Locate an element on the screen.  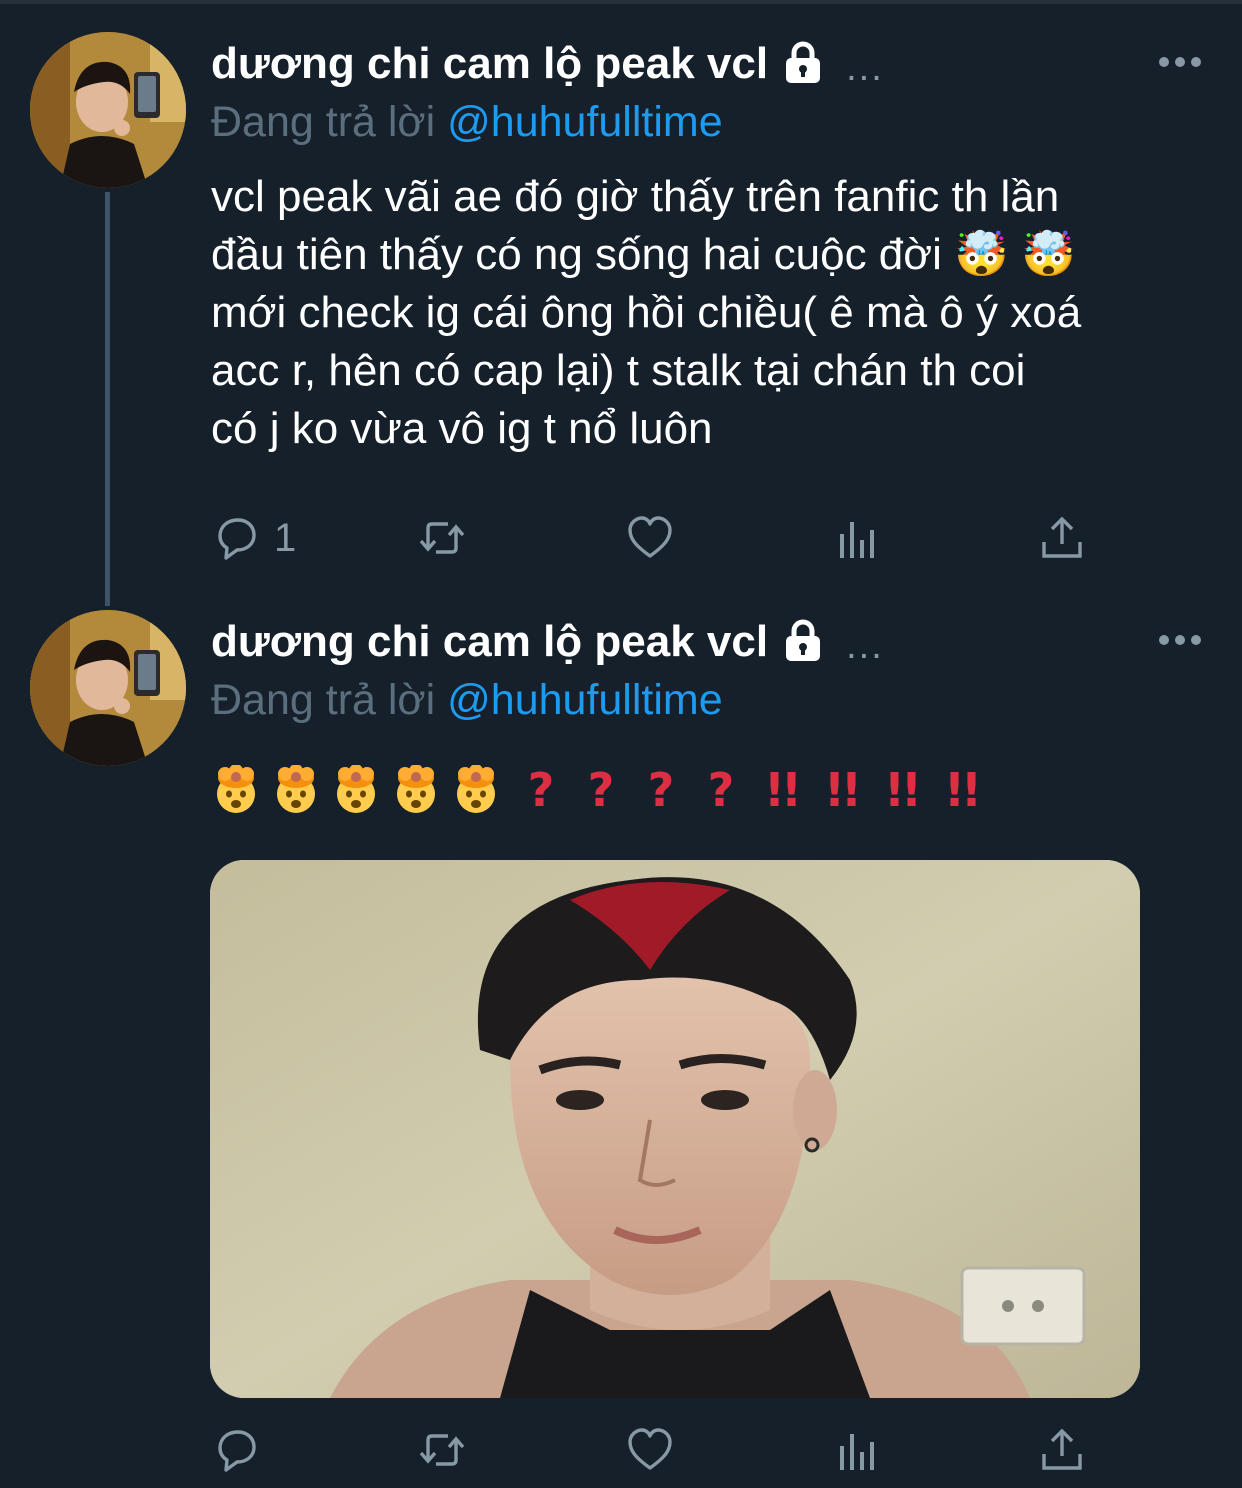
reply-button: 1 is located at coordinates (254, 538).